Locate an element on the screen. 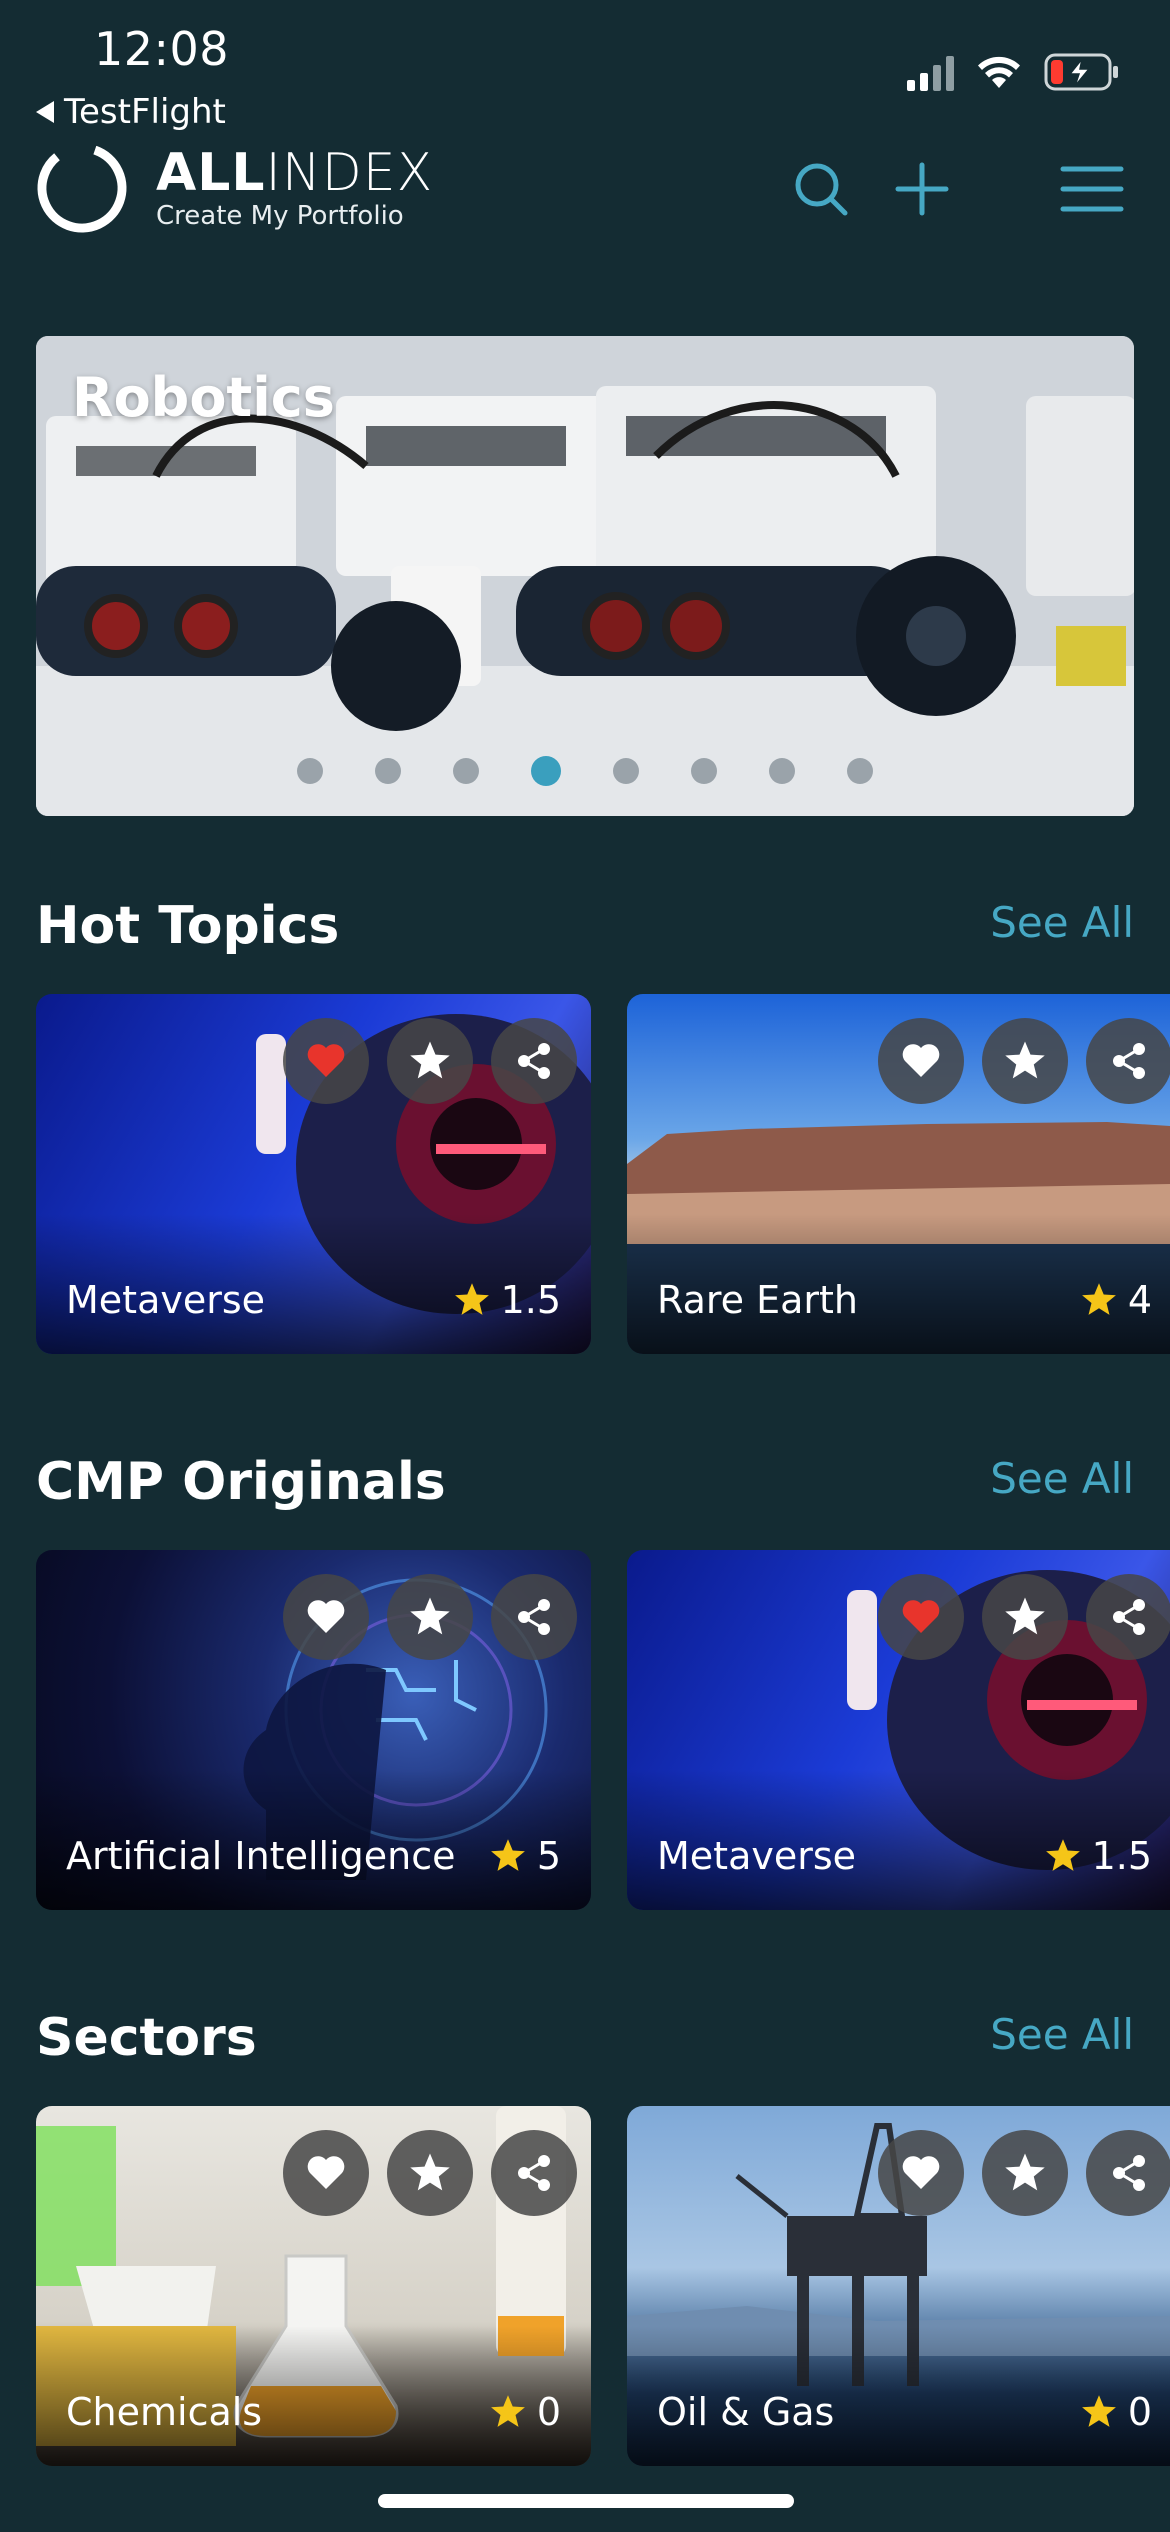 The image size is (1170, 2532). home-indicator is located at coordinates (586, 2501).